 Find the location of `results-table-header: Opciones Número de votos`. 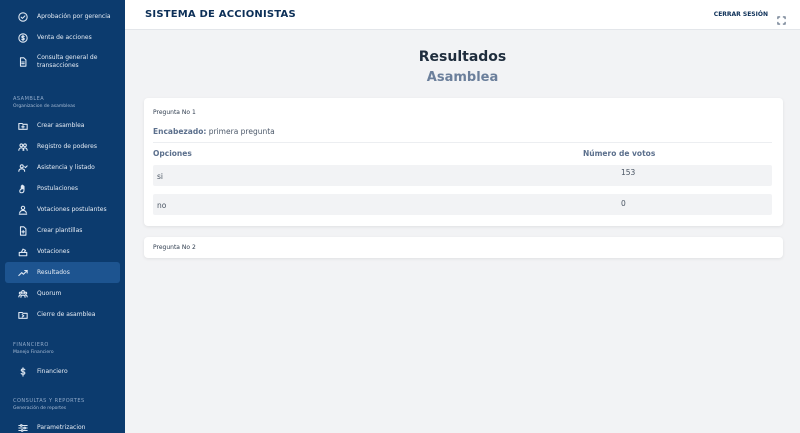

results-table-header: Opciones Número de votos is located at coordinates (462, 152).